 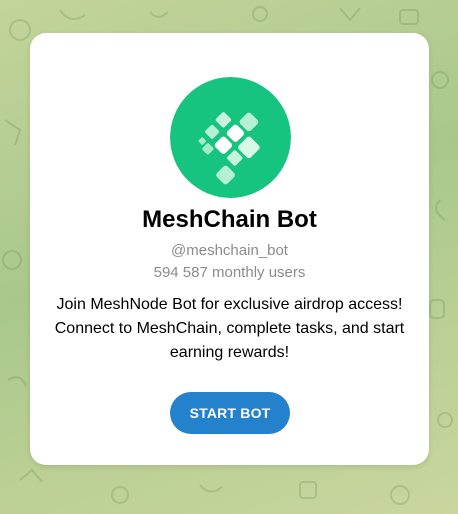 What do you see at coordinates (229, 352) in the screenshot?
I see `description-line: earning rewards!` at bounding box center [229, 352].